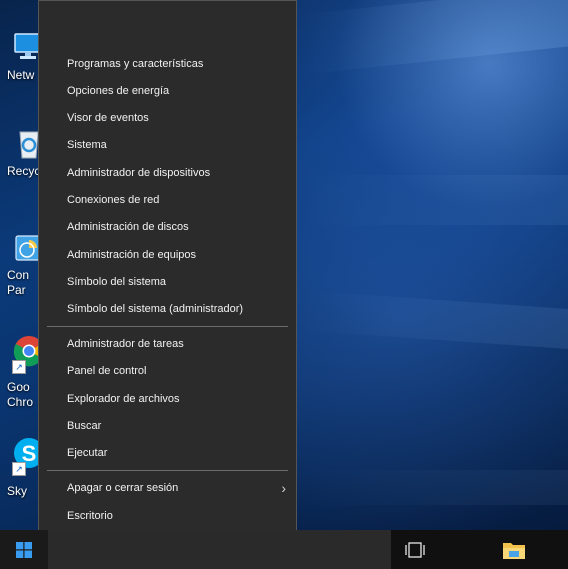  Describe the element at coordinates (167, 173) in the screenshot. I see `menu-item-administrador-dispositivos: Administrador de dispositivos` at that location.